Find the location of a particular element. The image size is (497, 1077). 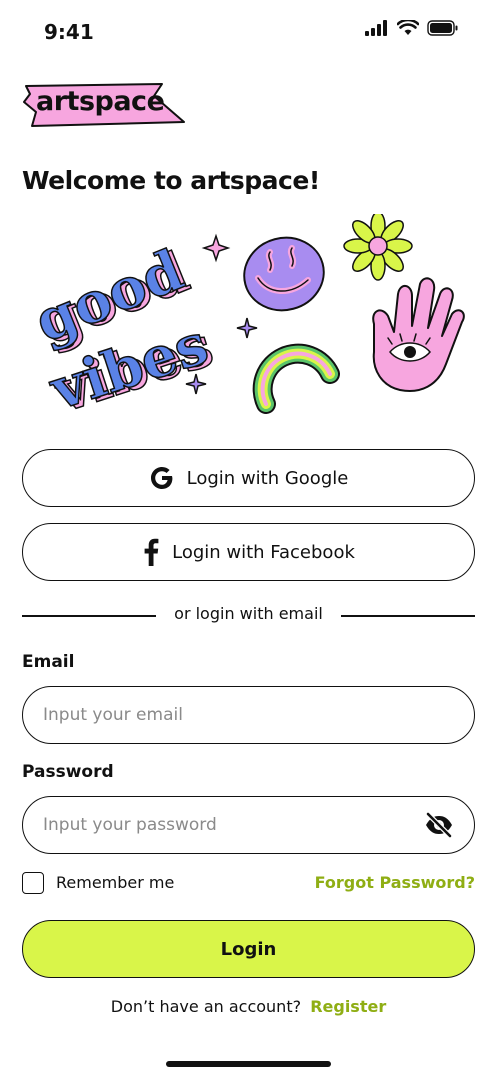

remember-label: Remember me is located at coordinates (115, 882).